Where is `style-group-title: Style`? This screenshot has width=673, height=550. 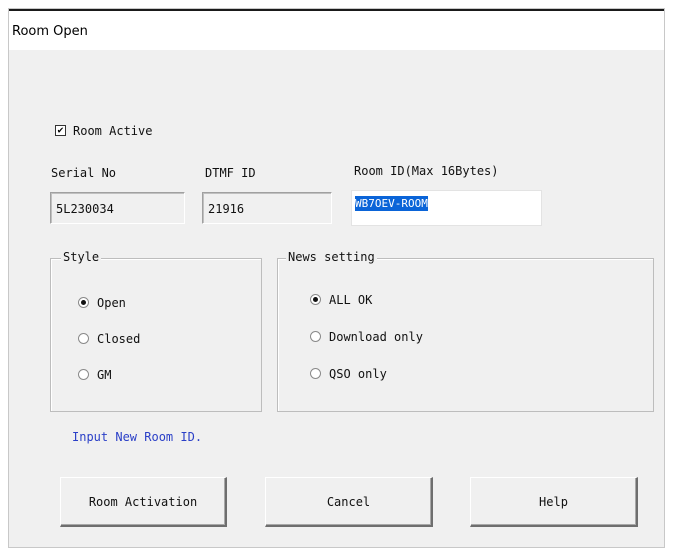 style-group-title: Style is located at coordinates (81, 257).